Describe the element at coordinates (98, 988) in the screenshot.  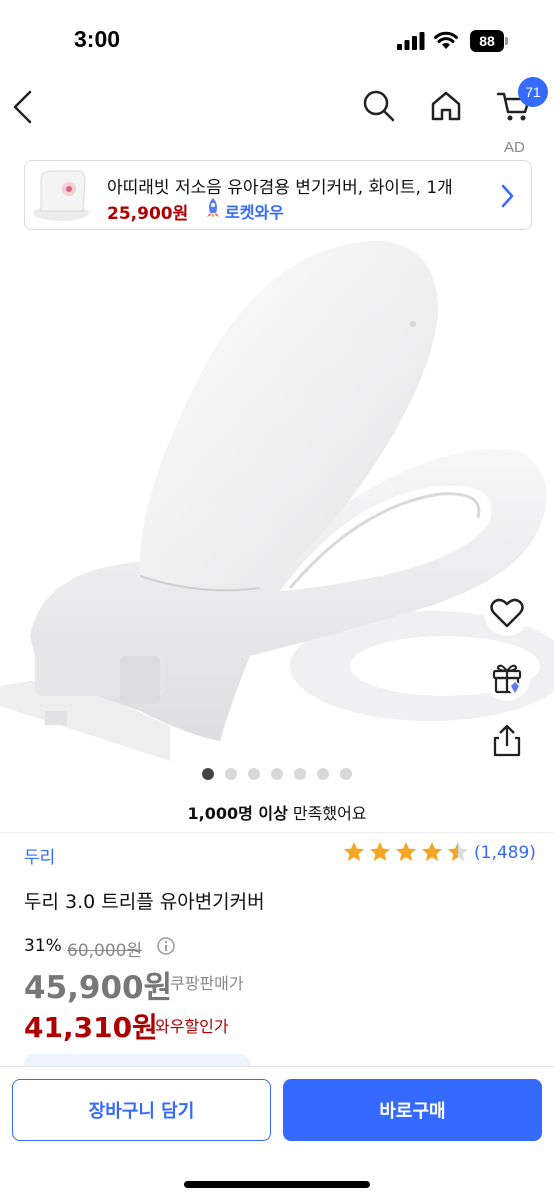
I see `coupang-price: 45,900원` at that location.